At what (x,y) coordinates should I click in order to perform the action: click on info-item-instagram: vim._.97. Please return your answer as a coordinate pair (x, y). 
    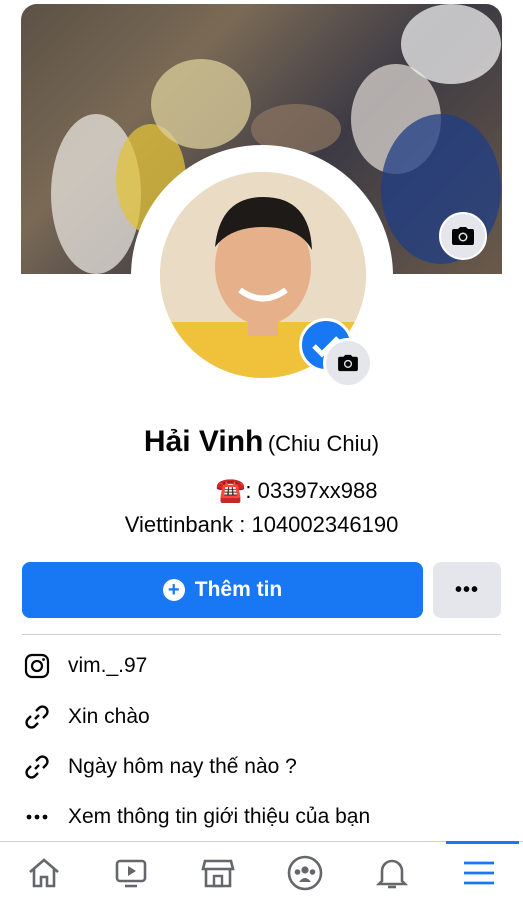
    Looking at the image, I should click on (84, 666).